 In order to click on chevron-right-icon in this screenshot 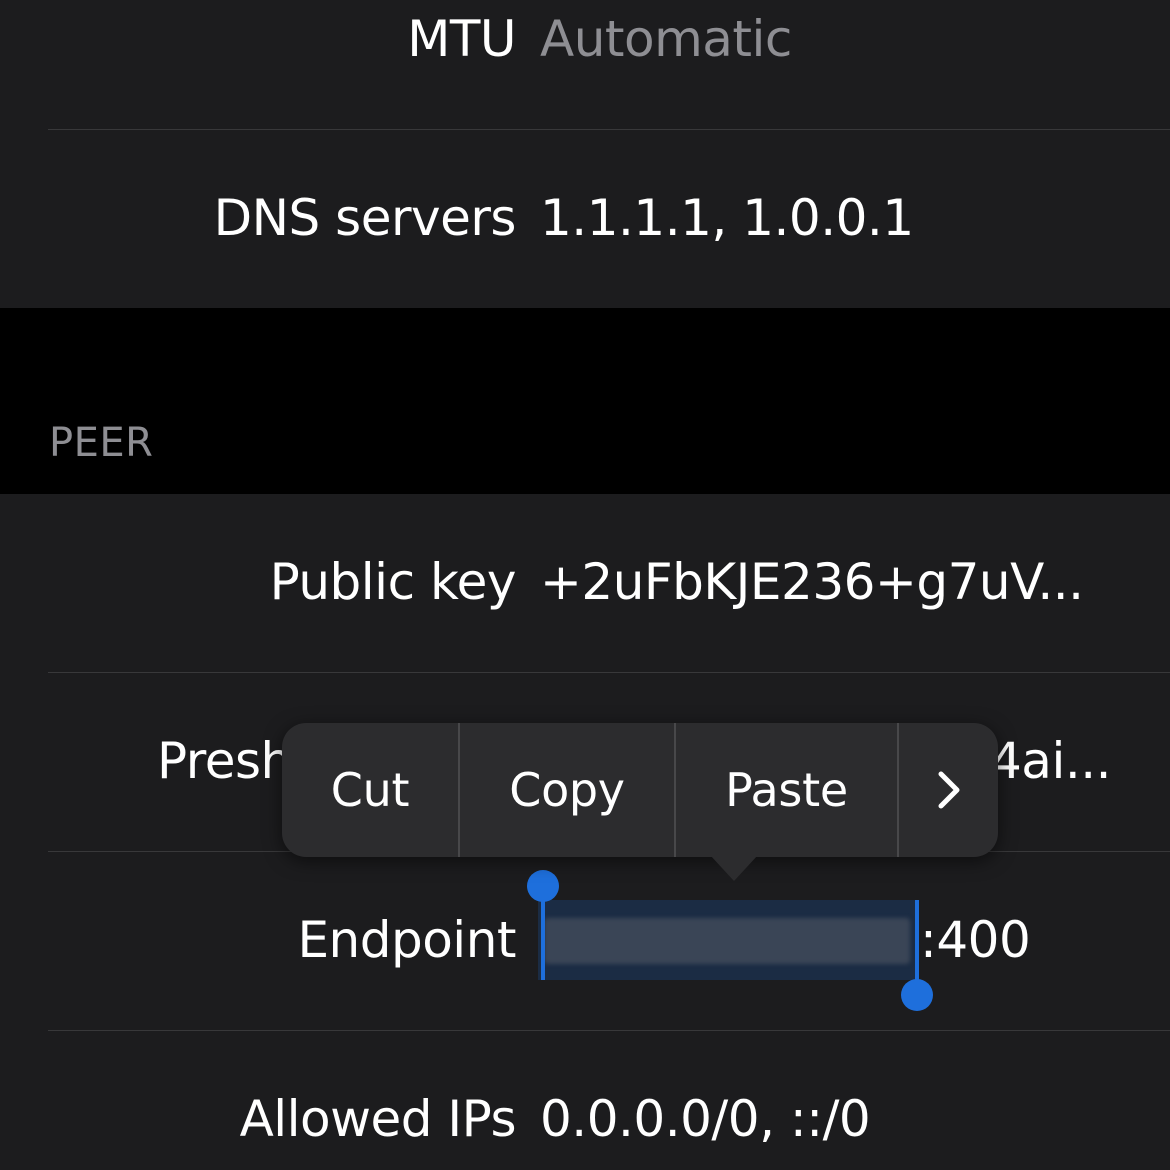, I will do `click(948, 790)`.